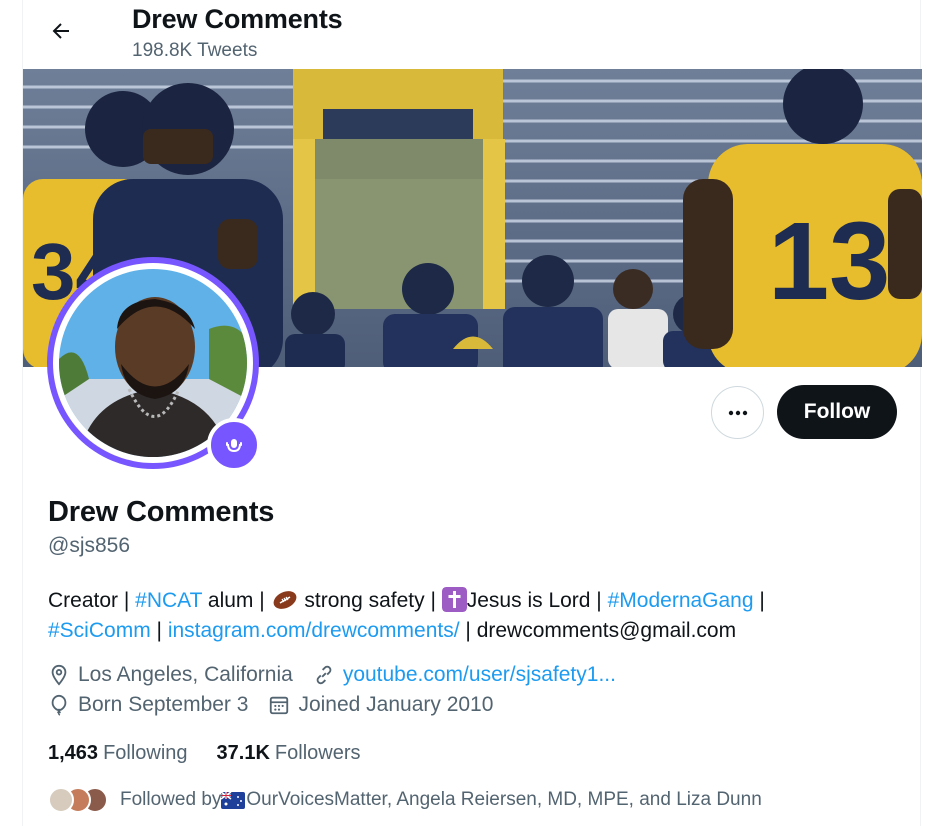 The width and height of the screenshot is (927, 826). What do you see at coordinates (61, 800) in the screenshot?
I see `follower-avatar` at bounding box center [61, 800].